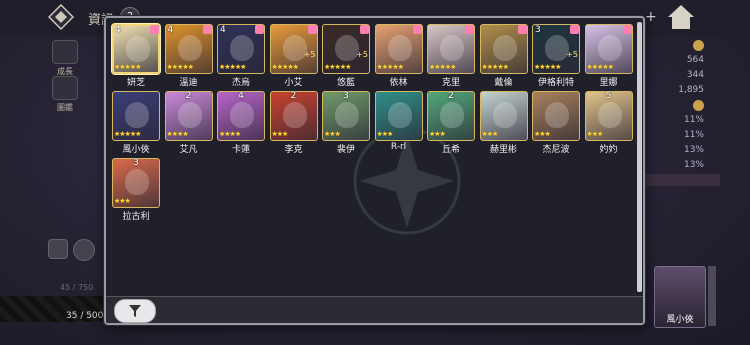  What do you see at coordinates (136, 190) in the screenshot?
I see `character-card: 3 ★★★ 拉古利` at bounding box center [136, 190].